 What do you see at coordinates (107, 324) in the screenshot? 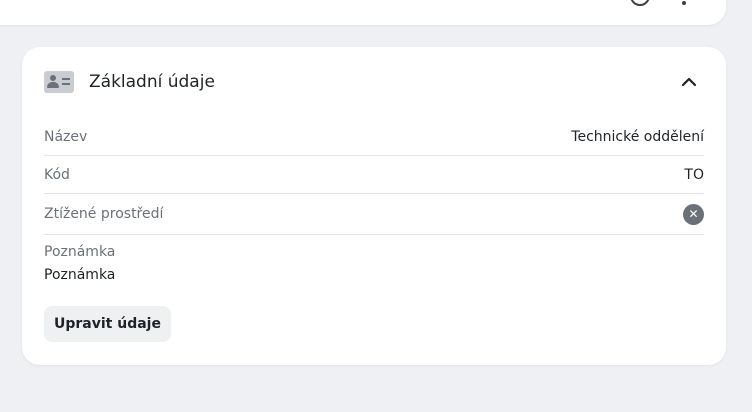
I see `edit-details-button: Upravit údaje` at bounding box center [107, 324].